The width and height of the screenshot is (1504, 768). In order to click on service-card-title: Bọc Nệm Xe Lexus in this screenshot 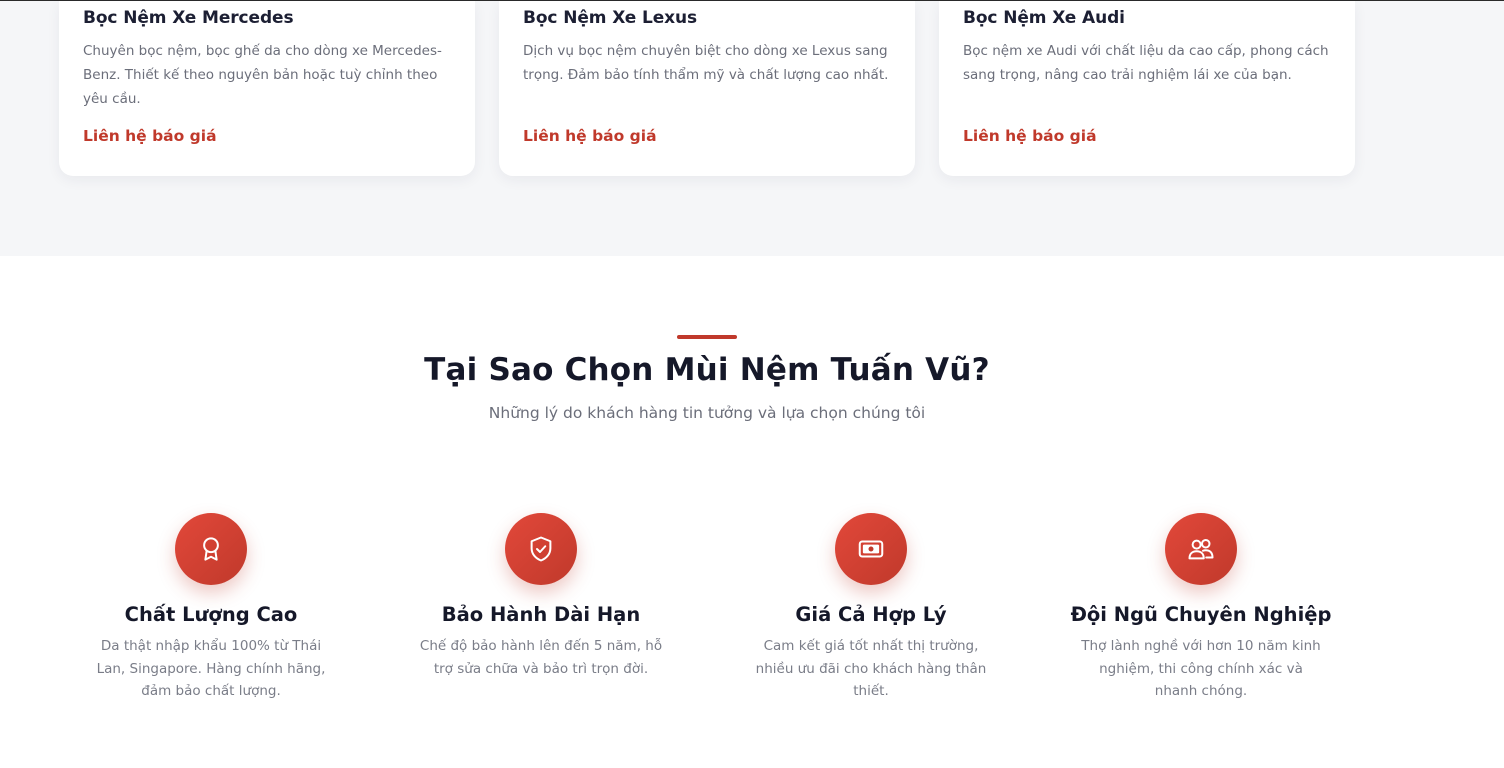, I will do `click(610, 18)`.